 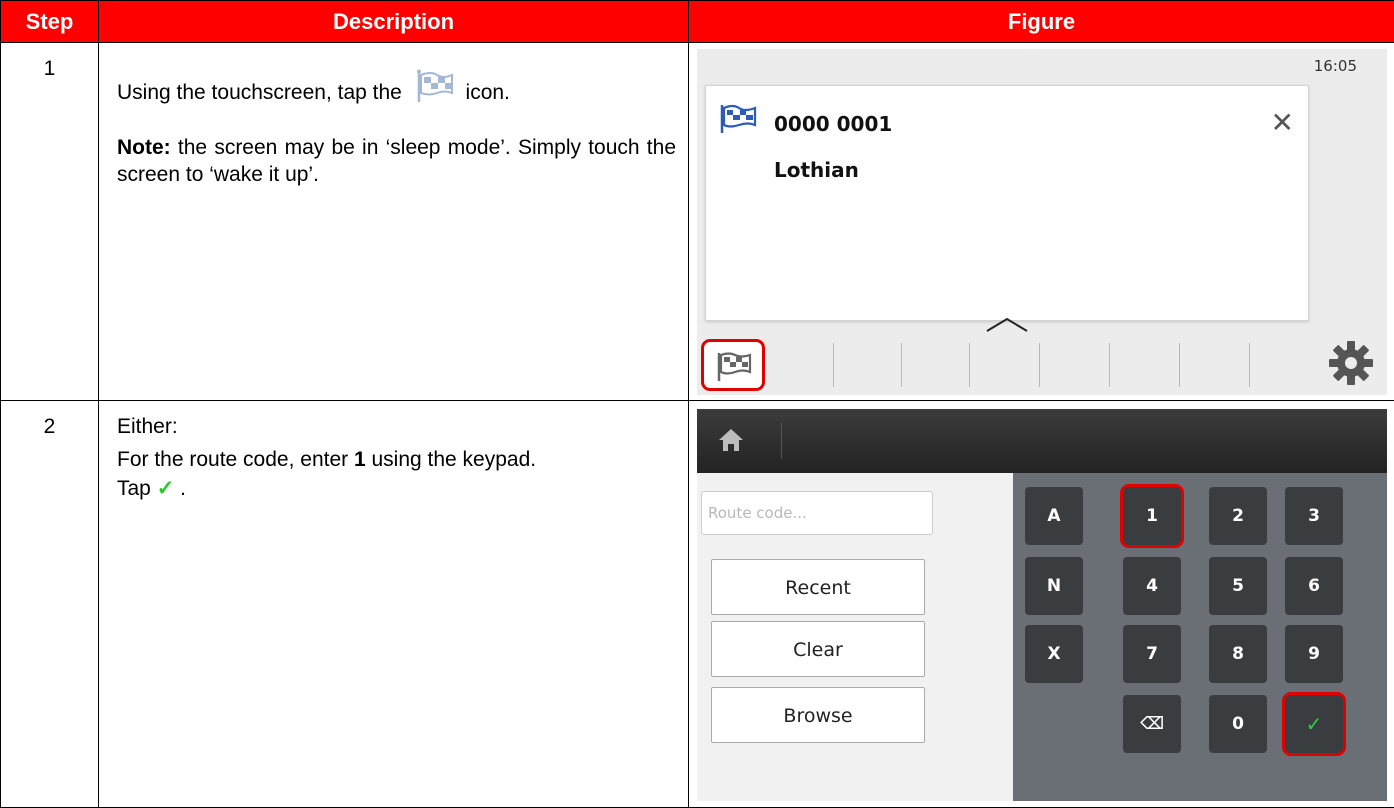 What do you see at coordinates (1054, 516) in the screenshot?
I see `key-a: A` at bounding box center [1054, 516].